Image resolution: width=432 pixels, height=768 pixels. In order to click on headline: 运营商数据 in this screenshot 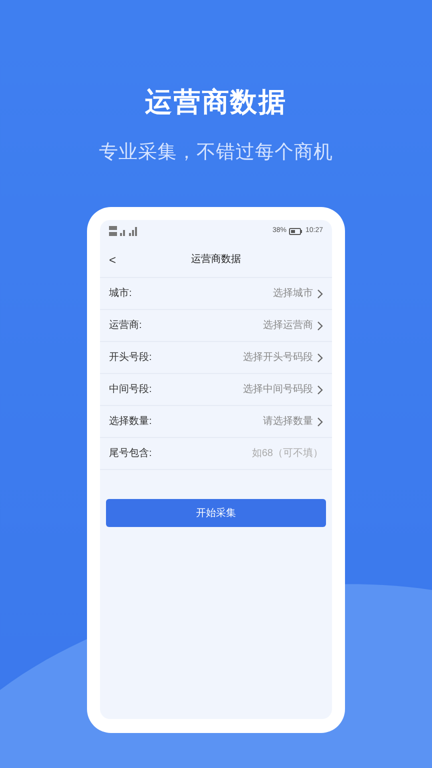, I will do `click(216, 102)`.